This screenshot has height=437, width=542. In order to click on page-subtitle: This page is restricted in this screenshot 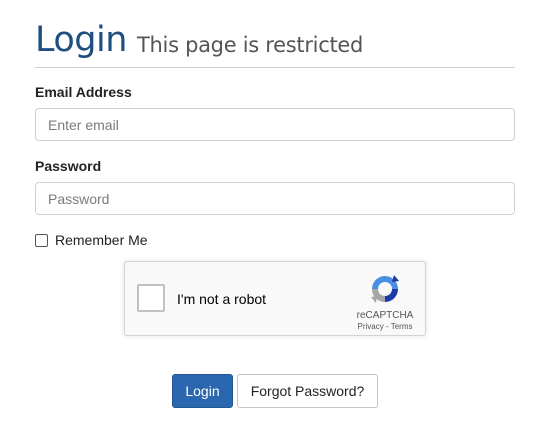, I will do `click(250, 45)`.